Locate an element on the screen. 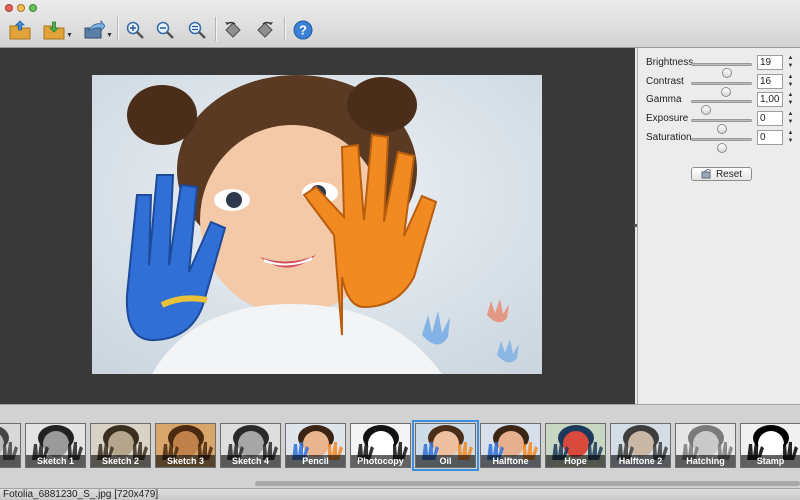 The image size is (800, 500). share-button: ▼ is located at coordinates (98, 30).